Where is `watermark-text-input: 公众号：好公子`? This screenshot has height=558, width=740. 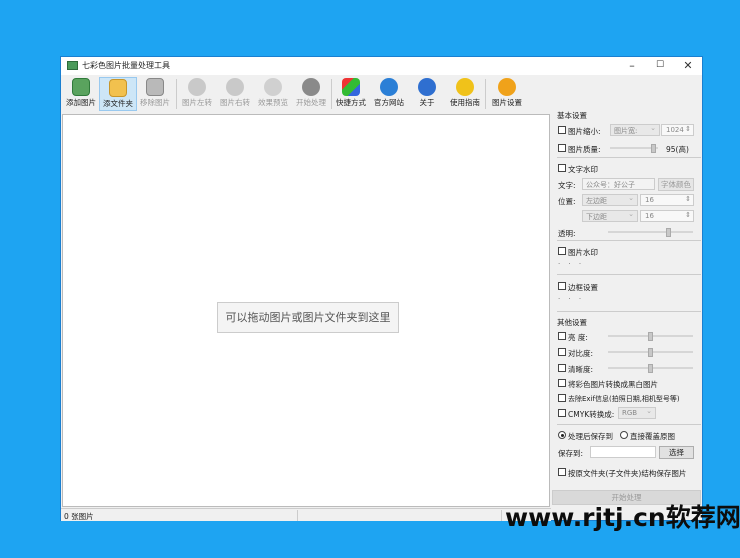
watermark-text-input: 公众号：好公子 is located at coordinates (618, 184).